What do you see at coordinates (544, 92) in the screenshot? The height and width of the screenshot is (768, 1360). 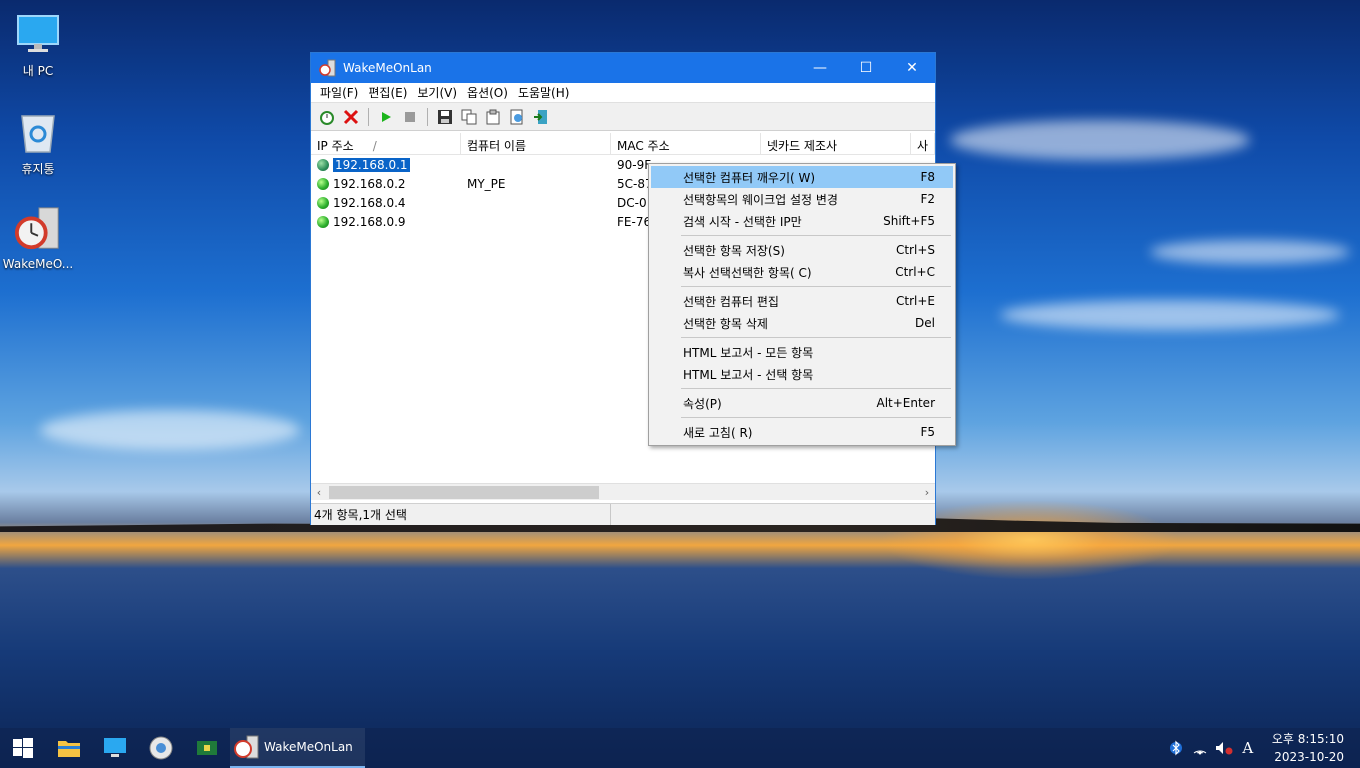 I see `menu-help: 도움말(H)` at bounding box center [544, 92].